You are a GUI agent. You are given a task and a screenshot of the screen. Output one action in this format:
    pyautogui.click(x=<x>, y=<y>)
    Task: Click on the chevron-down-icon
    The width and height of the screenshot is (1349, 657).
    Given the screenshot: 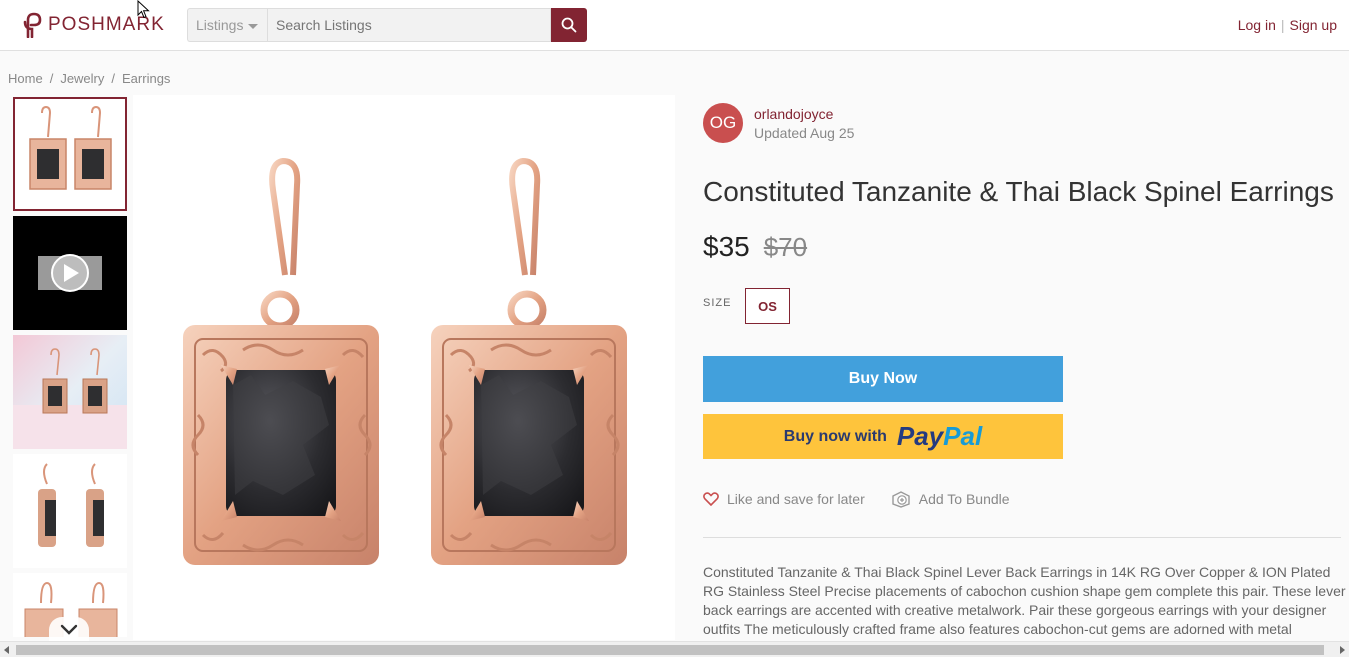 What is the action you would take?
    pyautogui.click(x=69, y=629)
    